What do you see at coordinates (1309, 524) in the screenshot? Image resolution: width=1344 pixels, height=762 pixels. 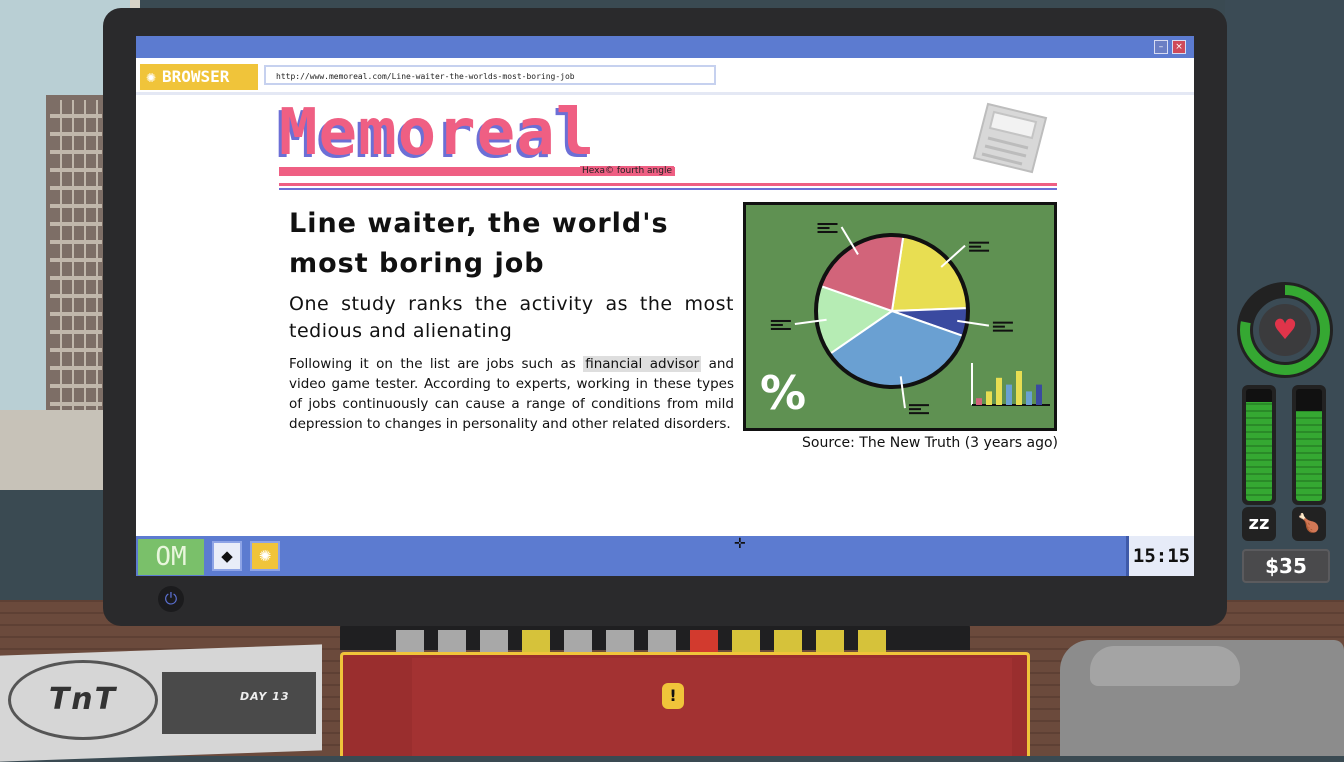 I see `food-icon: 🍗` at bounding box center [1309, 524].